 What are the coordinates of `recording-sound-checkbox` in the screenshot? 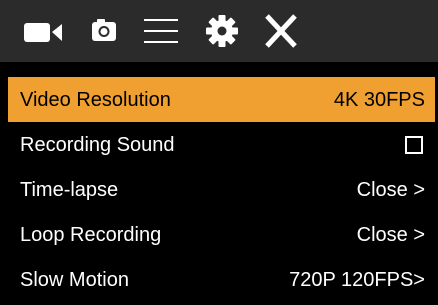 It's located at (414, 144).